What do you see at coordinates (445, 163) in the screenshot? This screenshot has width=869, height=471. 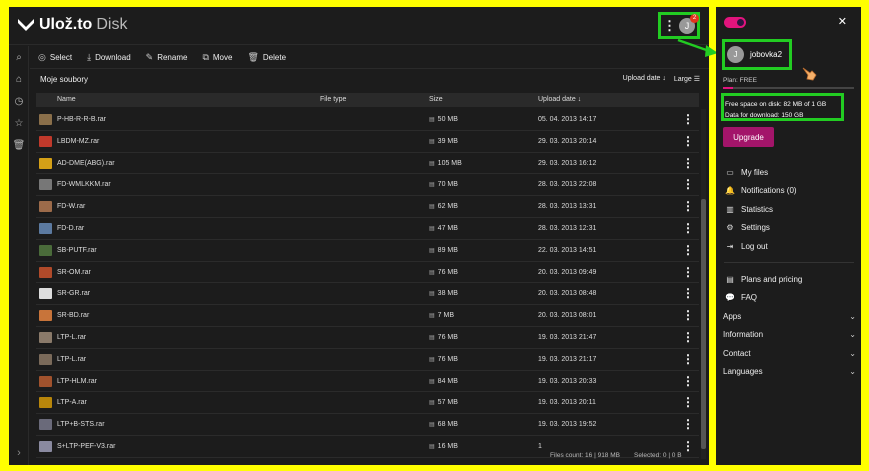 I see `file-size: ▤ 105 MB` at bounding box center [445, 163].